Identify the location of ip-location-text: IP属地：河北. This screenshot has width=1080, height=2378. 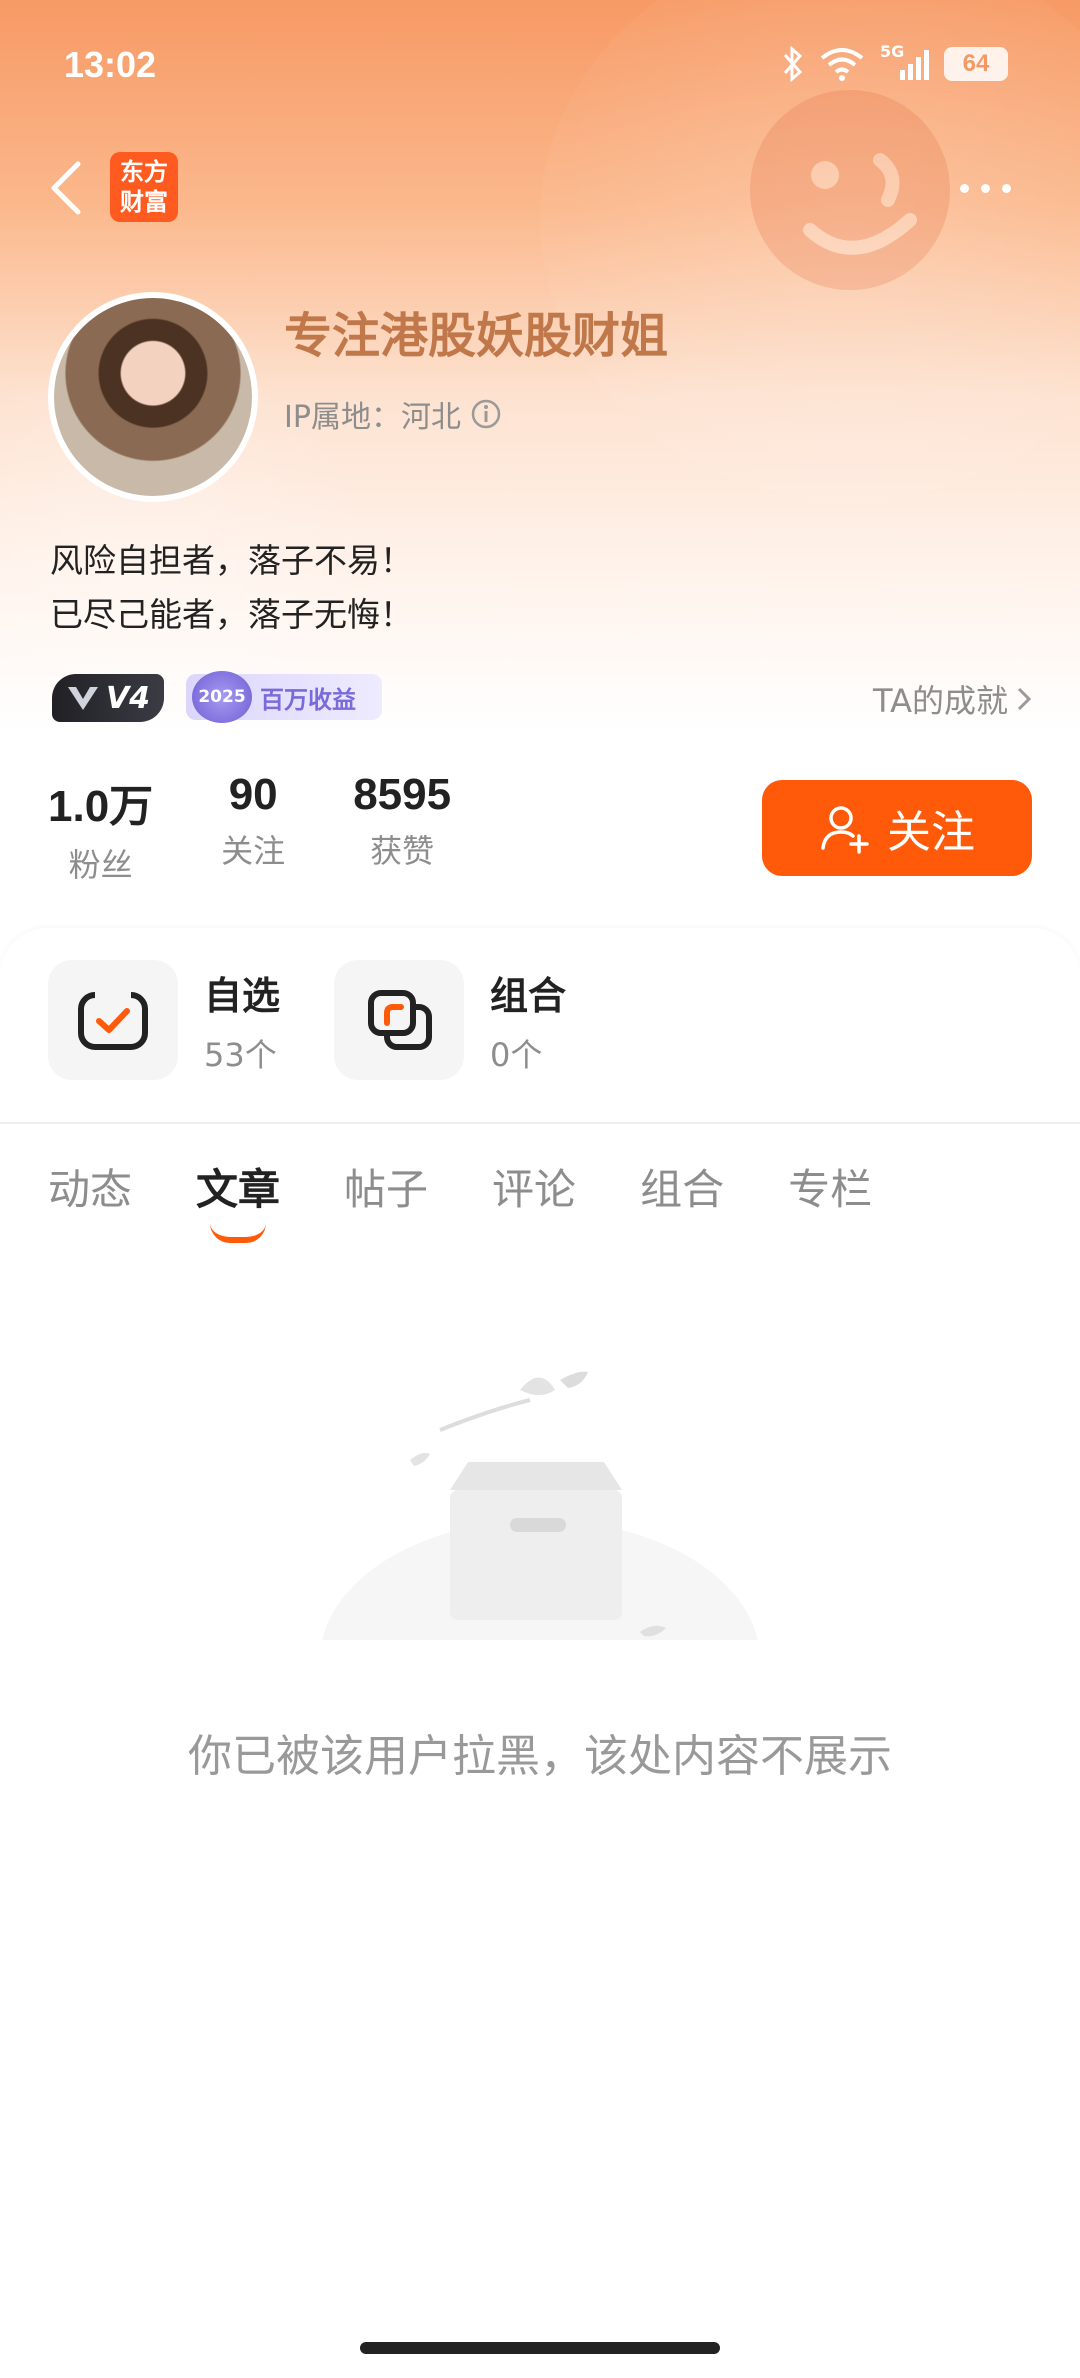
(372, 417).